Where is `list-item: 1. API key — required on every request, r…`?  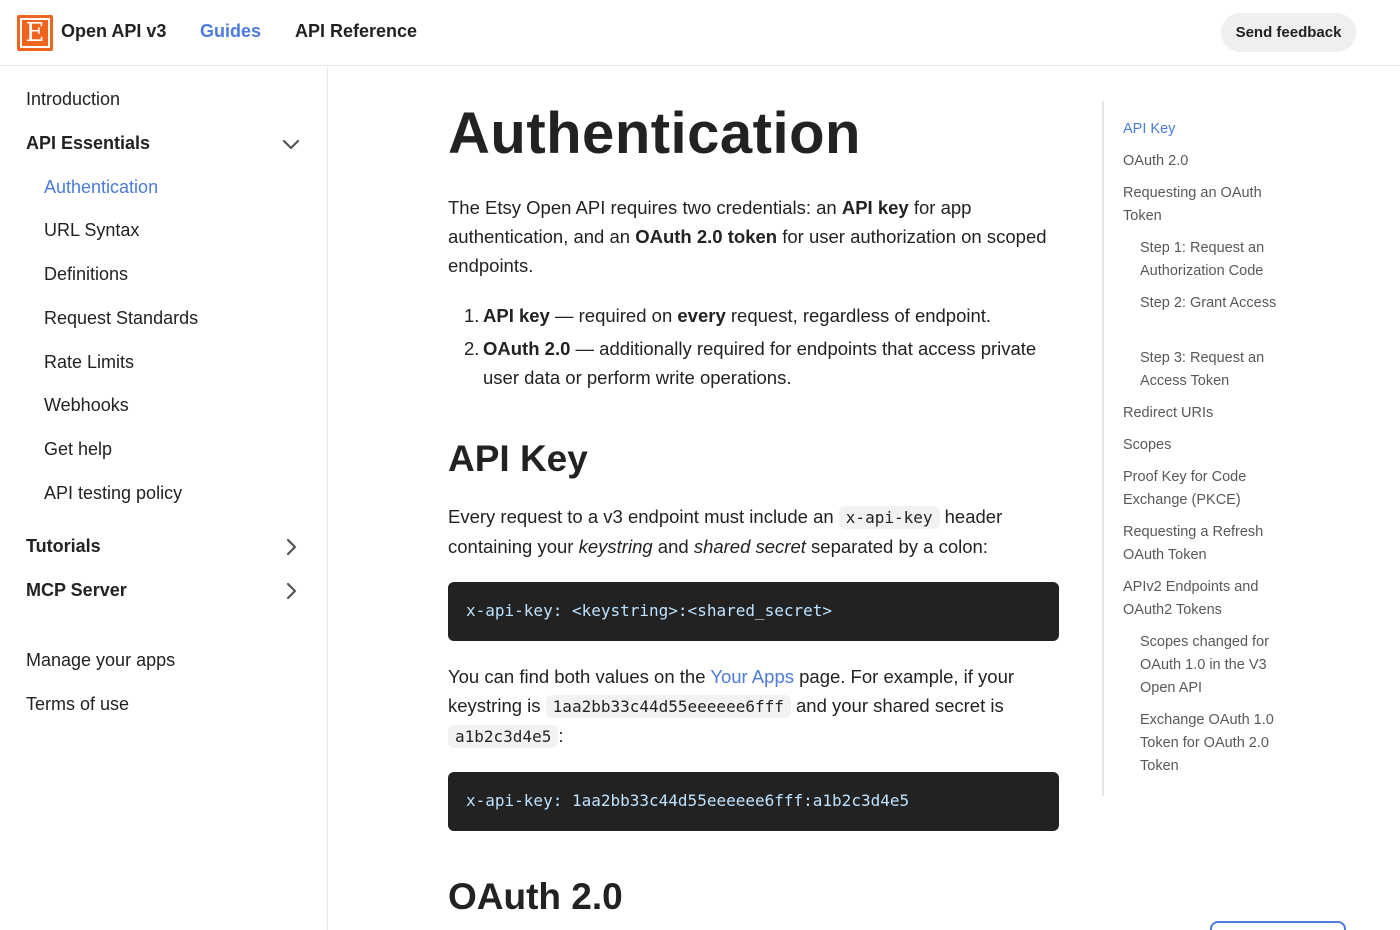
list-item: 1. API key — required on every request, r… is located at coordinates (728, 315).